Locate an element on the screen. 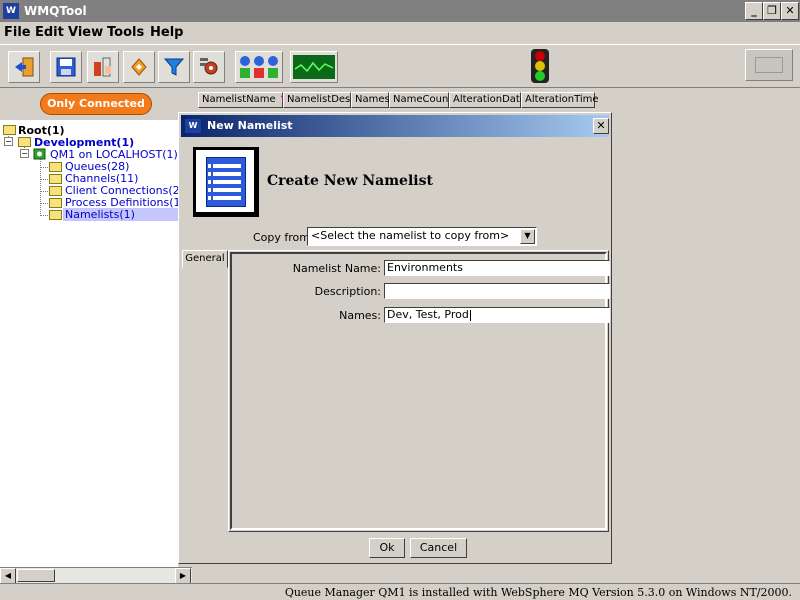 Image resolution: width=800 pixels, height=600 pixels. settings-icon is located at coordinates (209, 66).